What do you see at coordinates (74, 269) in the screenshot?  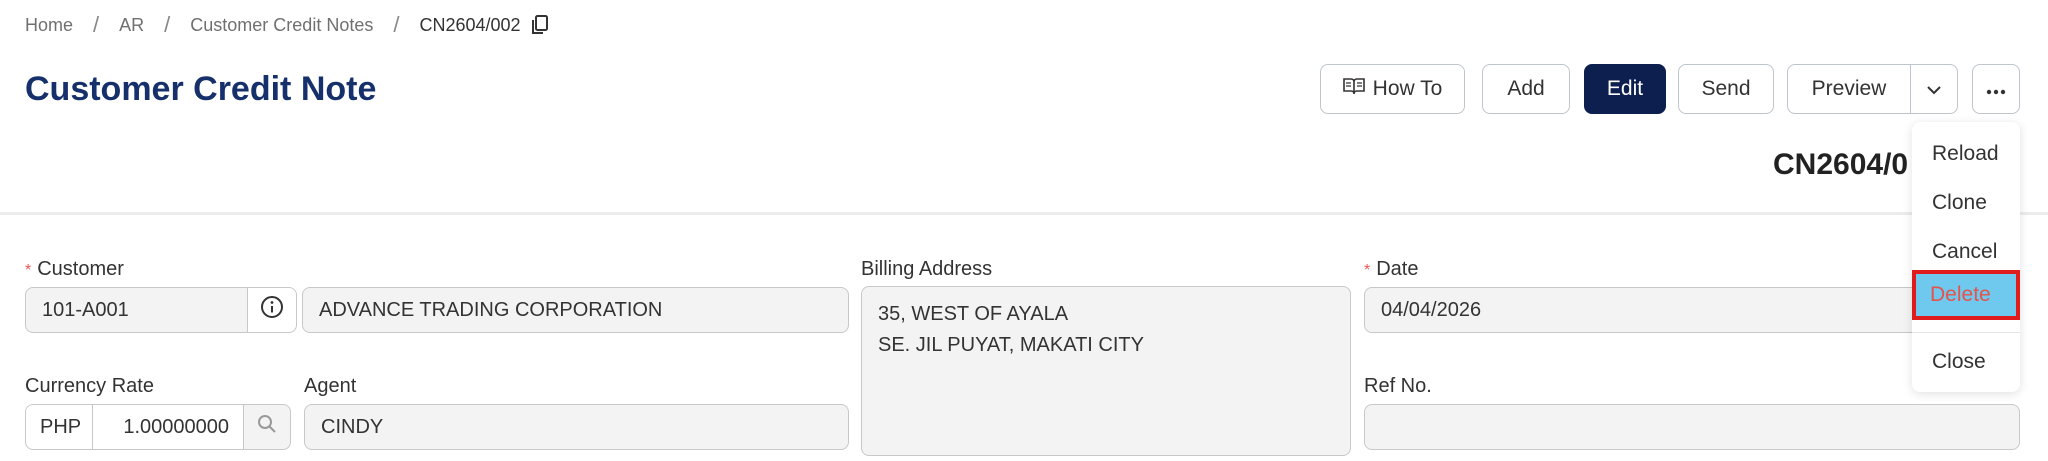 I see `customer-label: * Customer` at bounding box center [74, 269].